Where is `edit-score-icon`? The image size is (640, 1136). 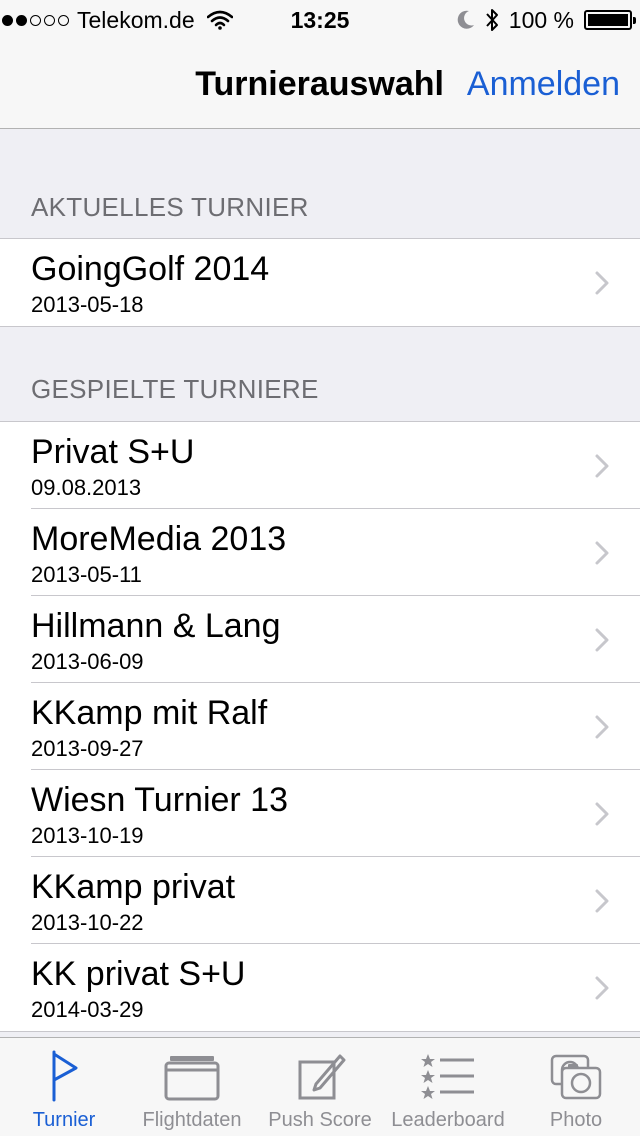 edit-score-icon is located at coordinates (322, 1077).